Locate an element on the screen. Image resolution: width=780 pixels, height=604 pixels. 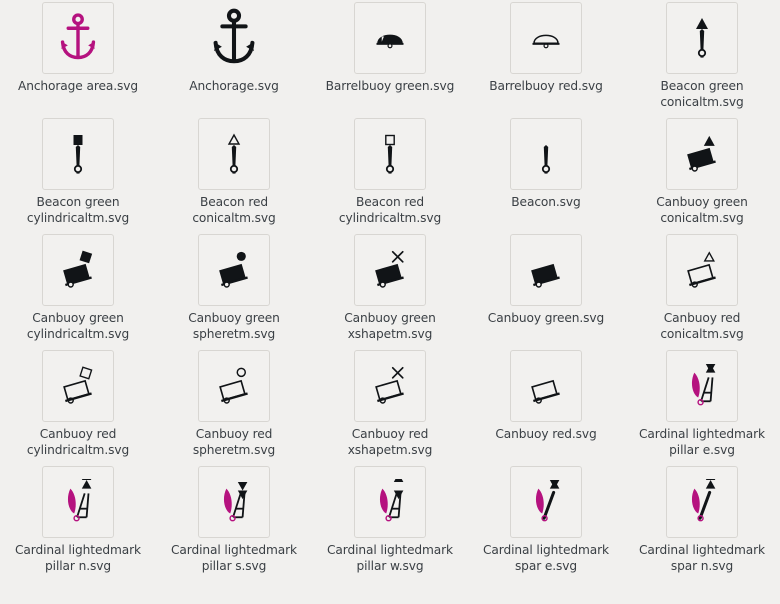
file-item: Canbuoy red.svg is located at coordinates (546, 406).